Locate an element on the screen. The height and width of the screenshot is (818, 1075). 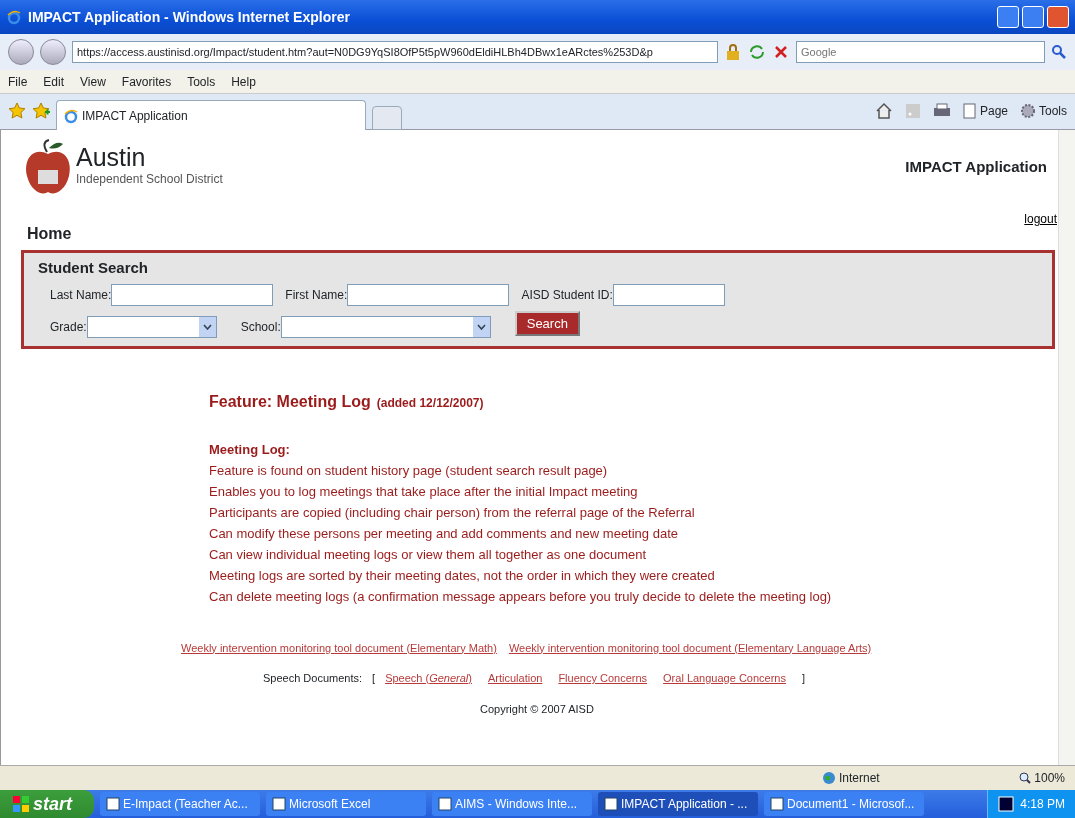
page-icon is located at coordinates (969, 111).